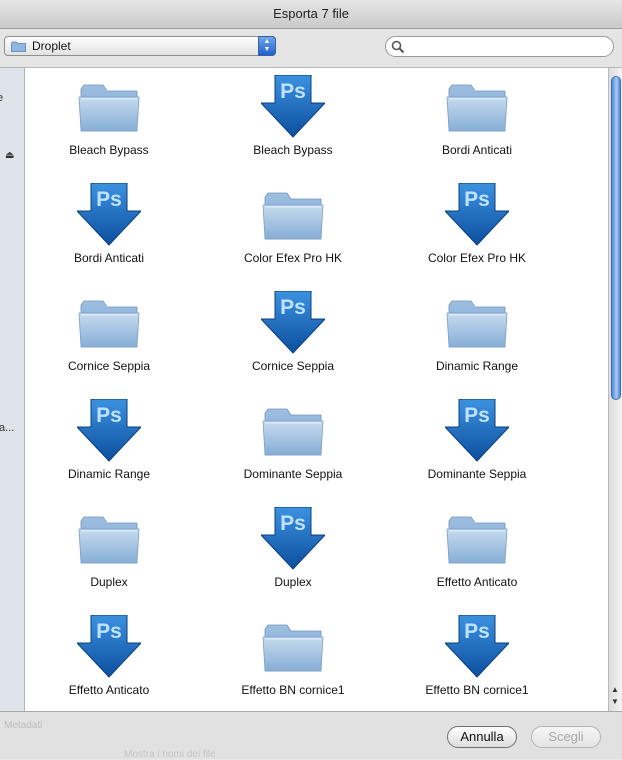  What do you see at coordinates (23, 725) in the screenshot?
I see `metadata-label: Metadati` at bounding box center [23, 725].